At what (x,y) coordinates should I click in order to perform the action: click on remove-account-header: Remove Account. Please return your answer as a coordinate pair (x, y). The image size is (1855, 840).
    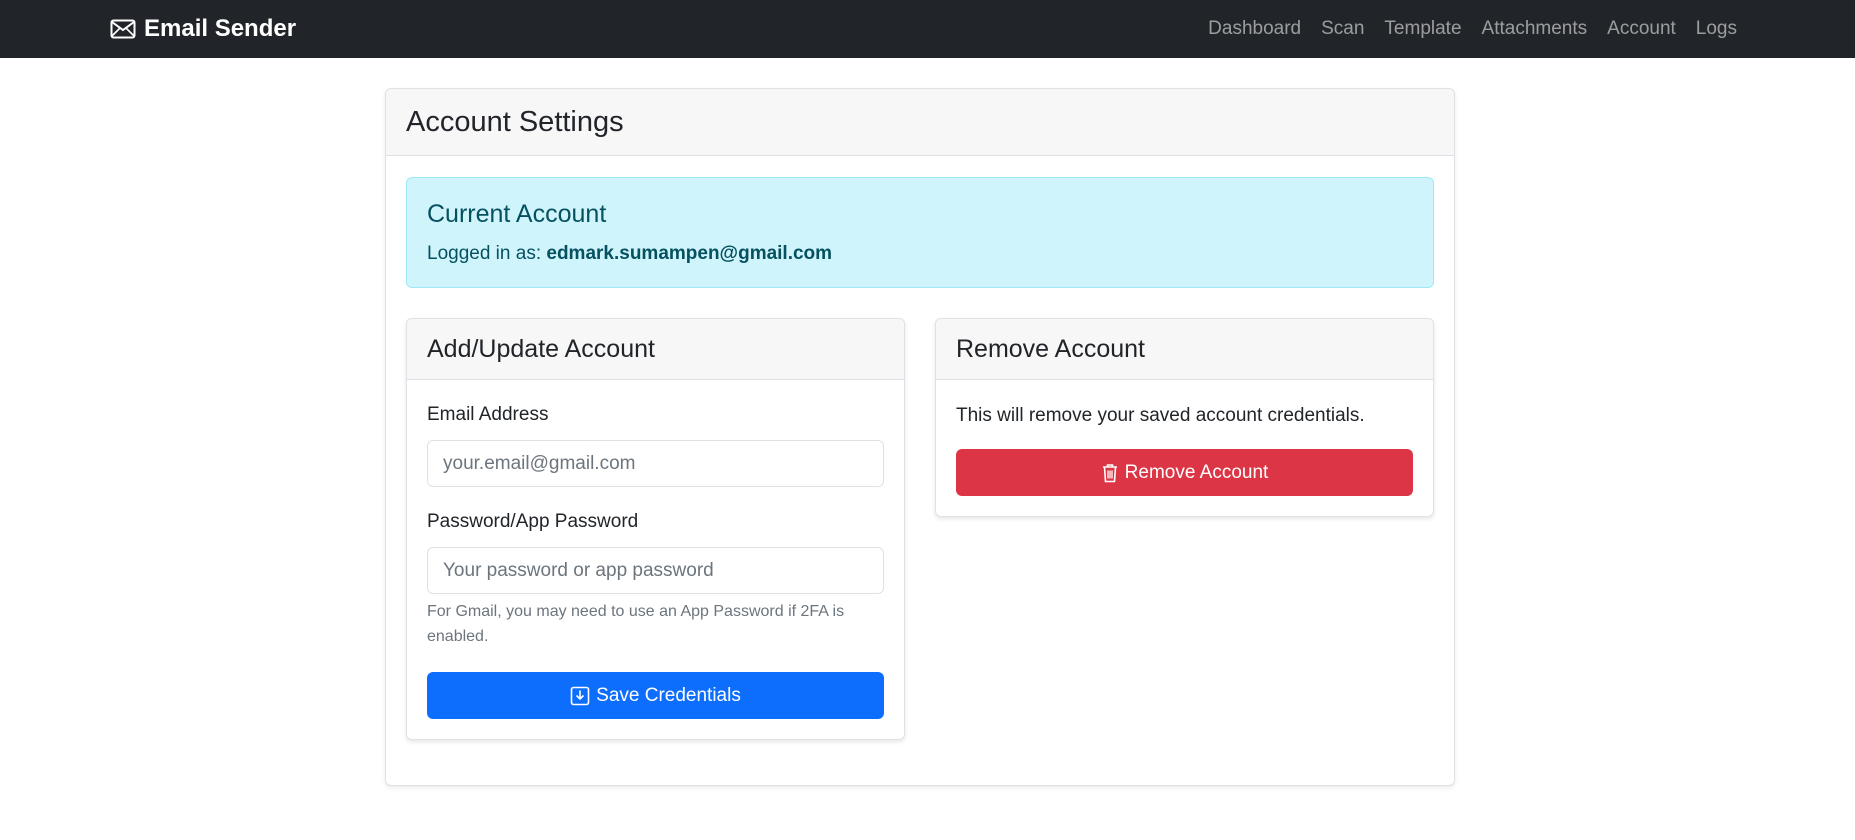
    Looking at the image, I should click on (1184, 349).